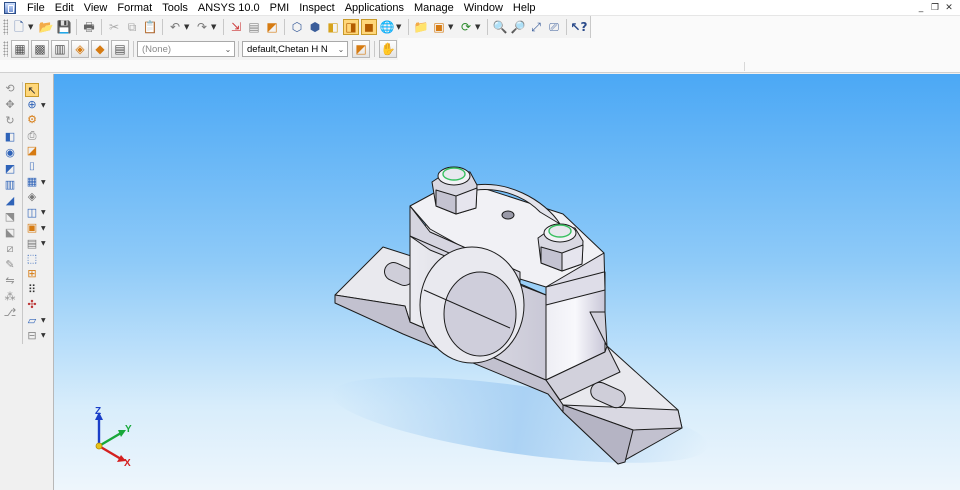  What do you see at coordinates (399, 27) in the screenshot?
I see `render-dropdown-icon: ▼` at bounding box center [399, 27].